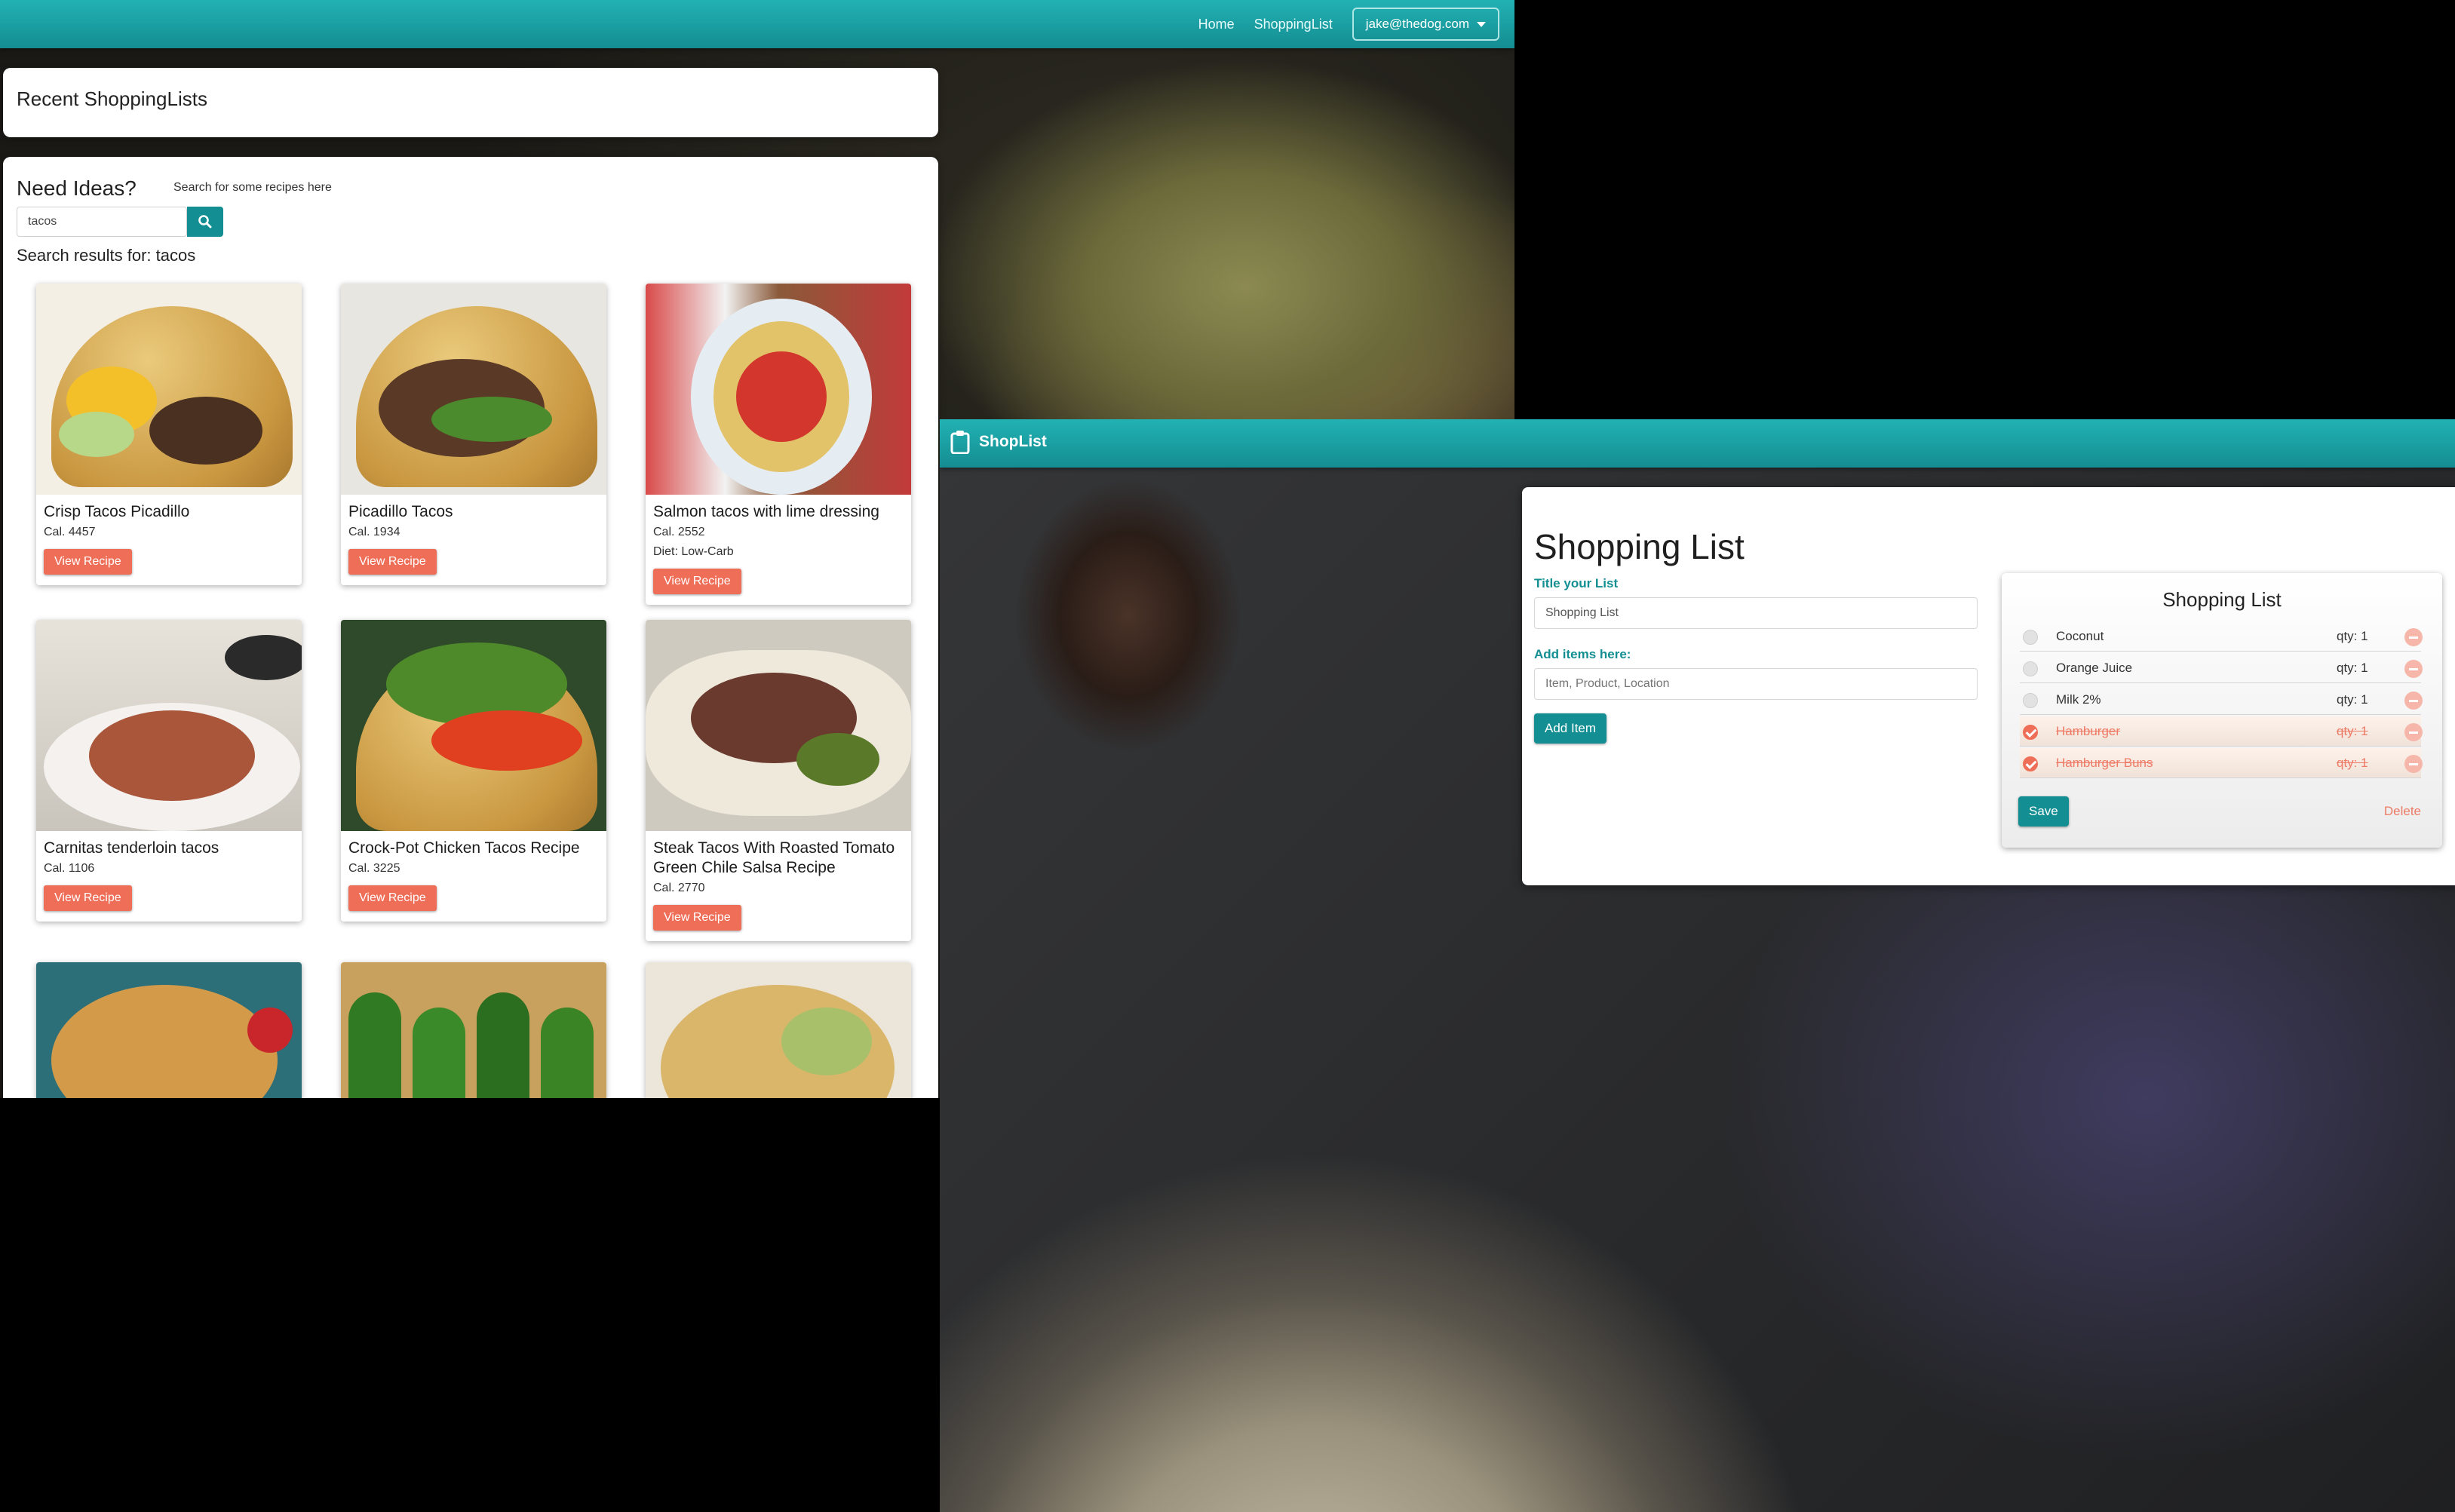  I want to click on recipe-calories: Cal. 1934, so click(374, 532).